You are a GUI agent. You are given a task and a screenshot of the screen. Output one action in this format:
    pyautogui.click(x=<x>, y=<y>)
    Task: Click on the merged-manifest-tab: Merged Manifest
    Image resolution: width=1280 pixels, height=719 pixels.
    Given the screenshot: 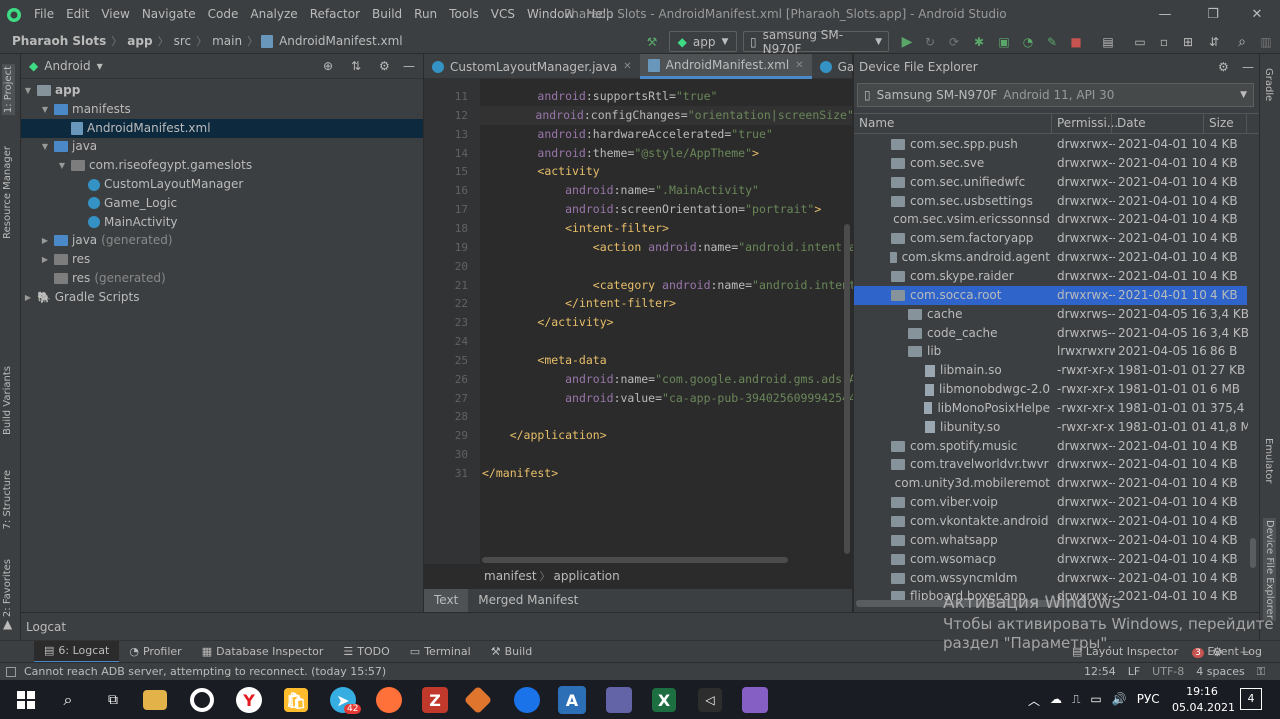 What is the action you would take?
    pyautogui.click(x=528, y=600)
    